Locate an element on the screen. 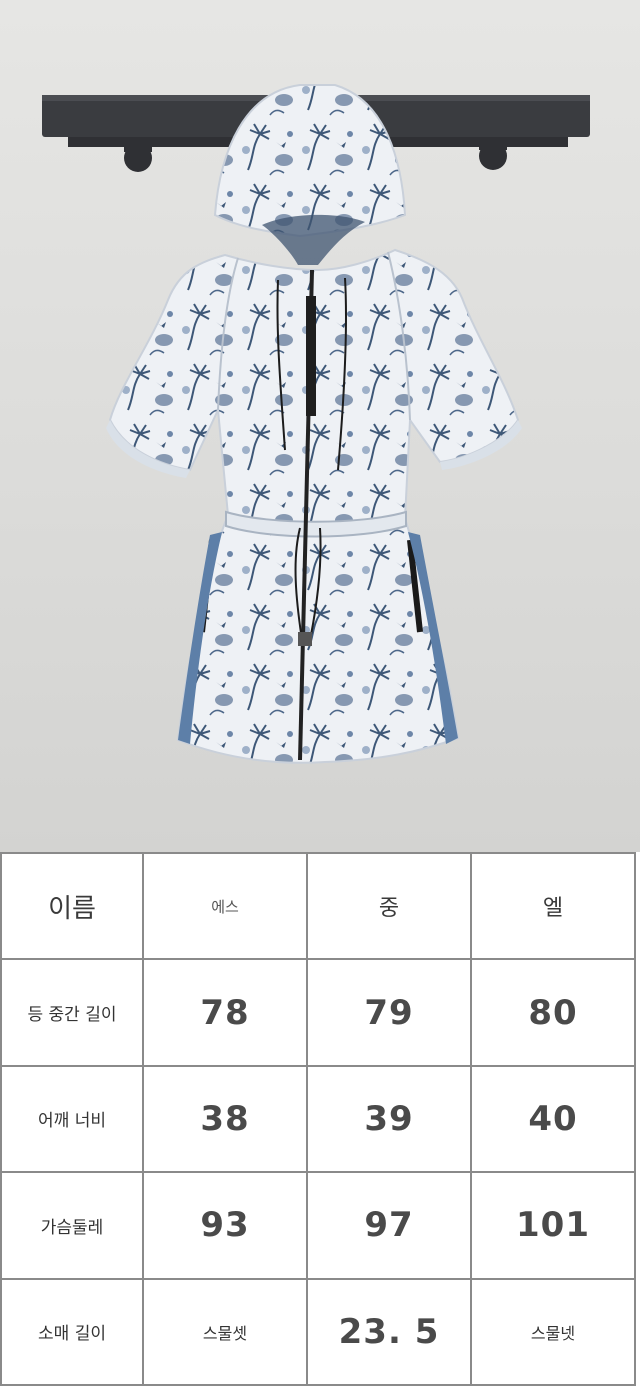 This screenshot has height=1386, width=640. table-header-row: 이름 에스 중 엘 is located at coordinates (318, 906).